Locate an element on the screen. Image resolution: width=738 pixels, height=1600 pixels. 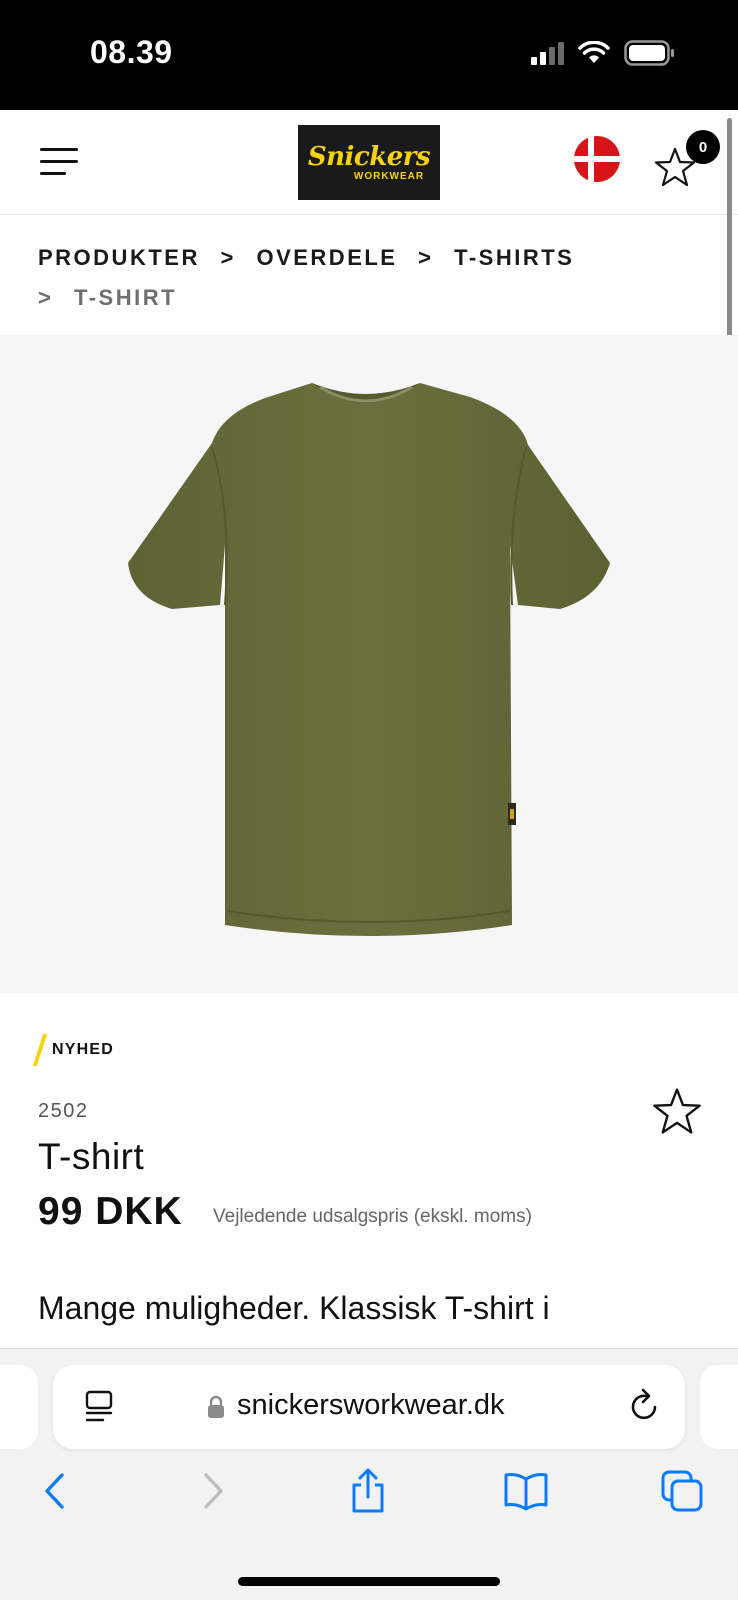
share-icon is located at coordinates (368, 1490).